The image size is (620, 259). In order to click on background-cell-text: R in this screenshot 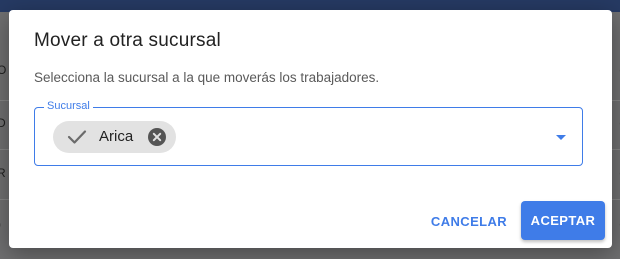, I will do `click(3, 173)`.